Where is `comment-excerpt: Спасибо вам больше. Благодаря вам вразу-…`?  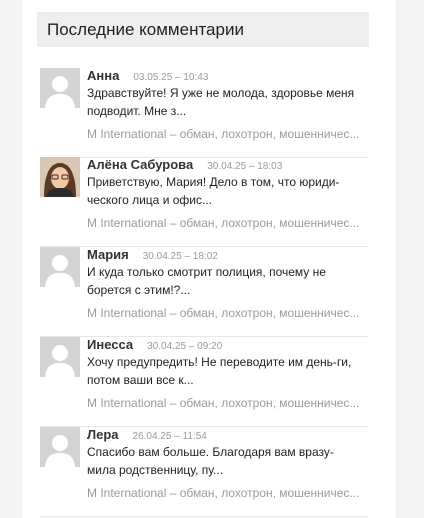 comment-excerpt: Спасибо вам больше. Благодаря вам вразу-… is located at coordinates (223, 461).